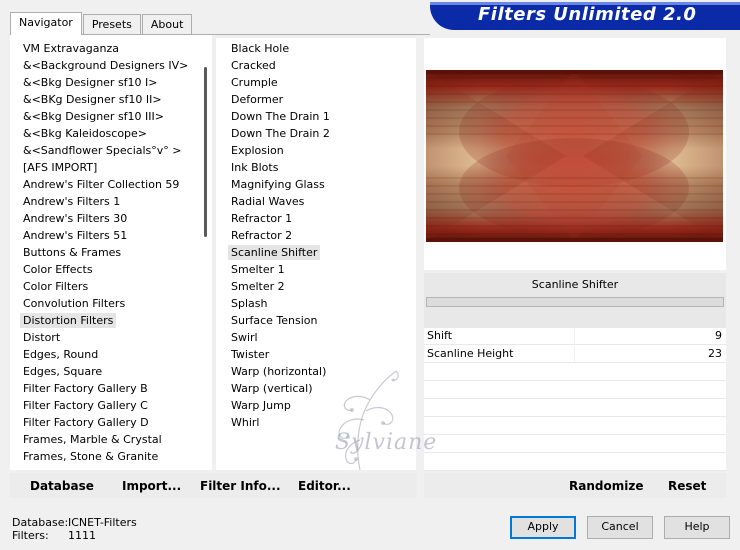  I want to click on filter-item: Whirl, so click(316, 422).